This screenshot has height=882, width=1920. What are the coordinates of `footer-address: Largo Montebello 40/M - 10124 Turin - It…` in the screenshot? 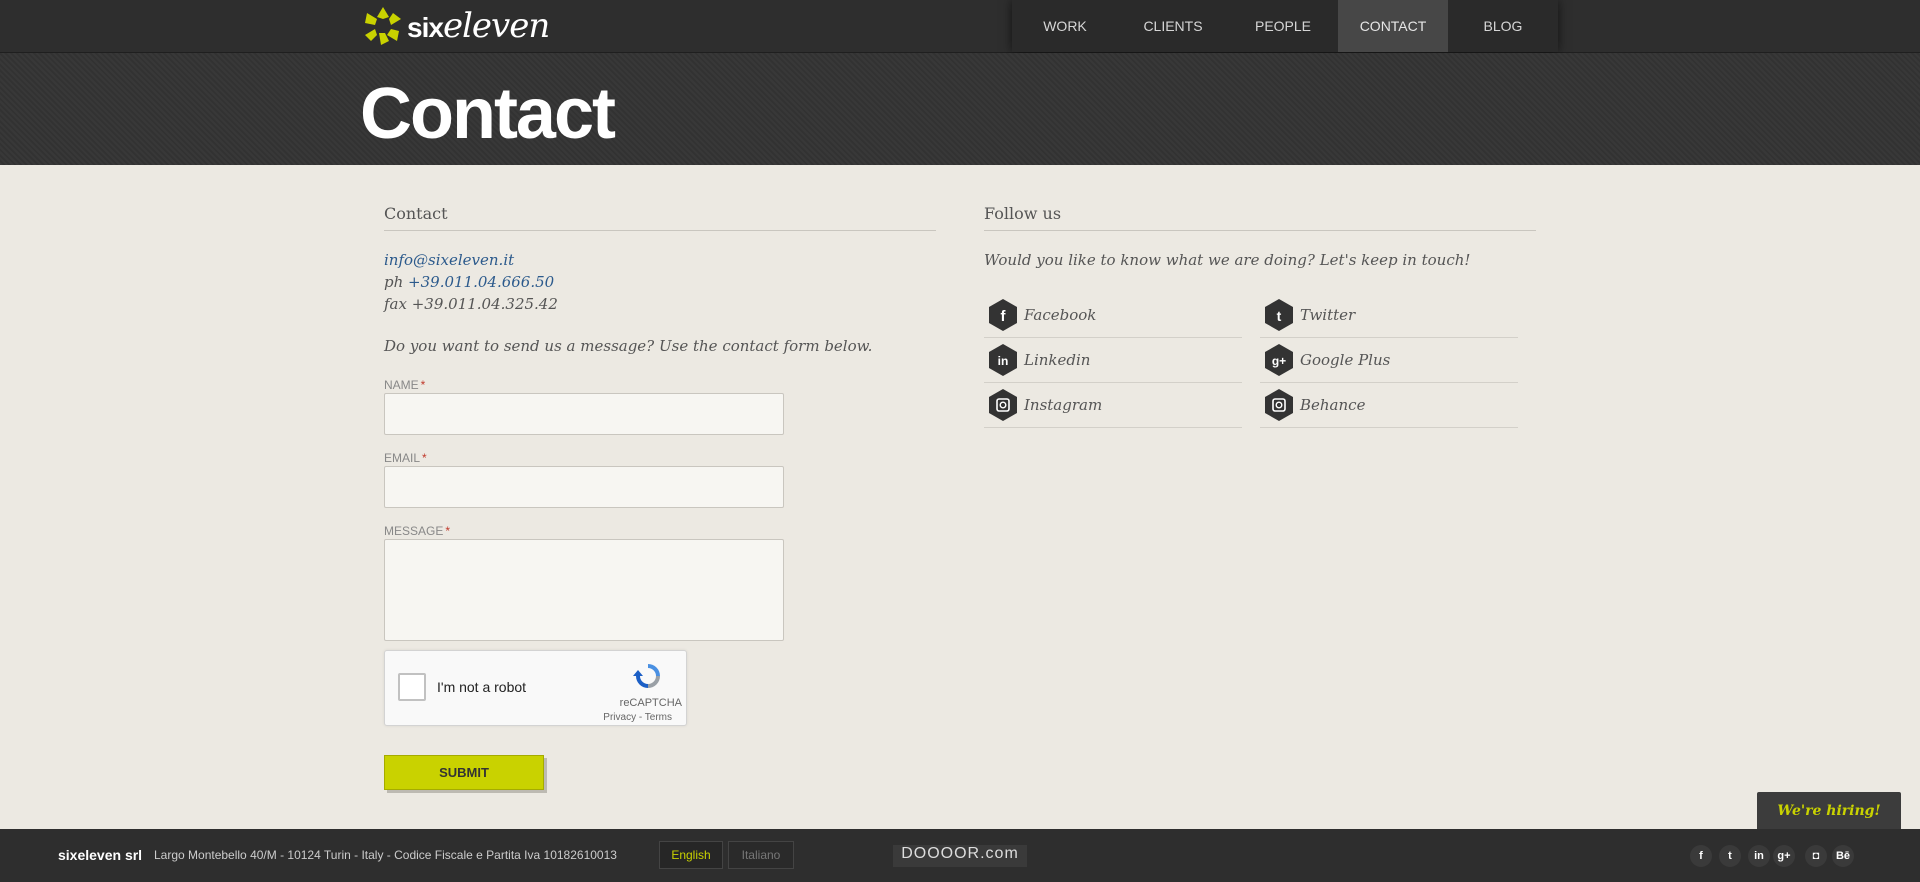 It's located at (385, 855).